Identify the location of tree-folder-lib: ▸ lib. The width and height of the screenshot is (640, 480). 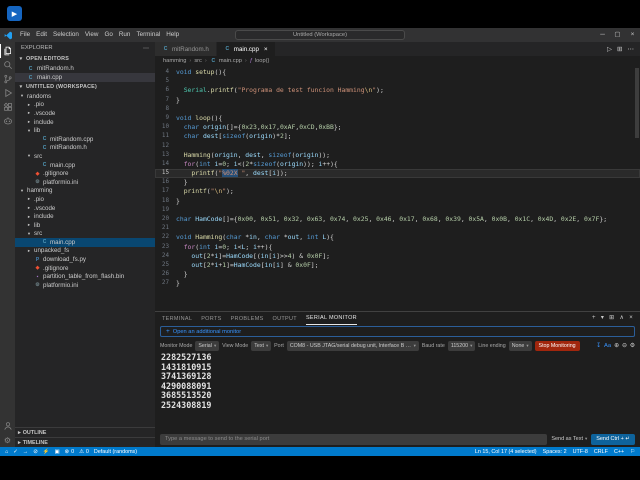
(85, 225).